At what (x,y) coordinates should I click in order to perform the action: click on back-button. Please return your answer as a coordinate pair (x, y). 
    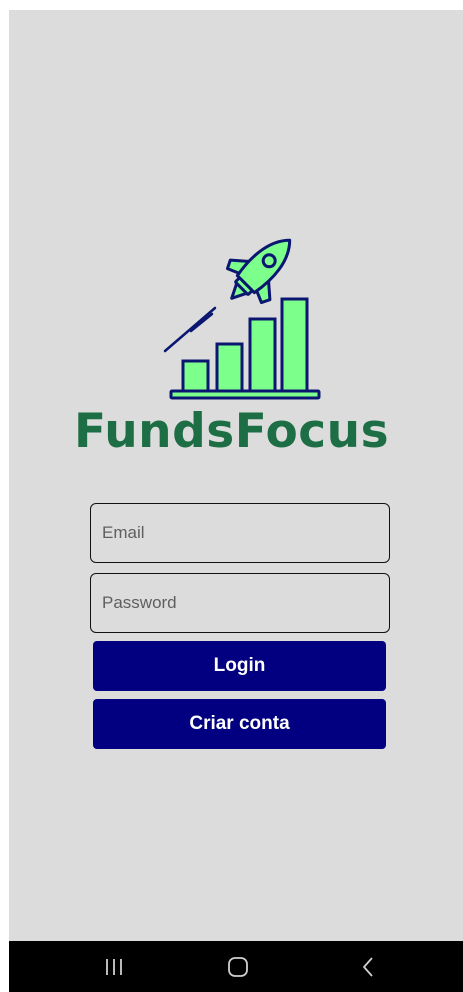
    Looking at the image, I should click on (368, 966).